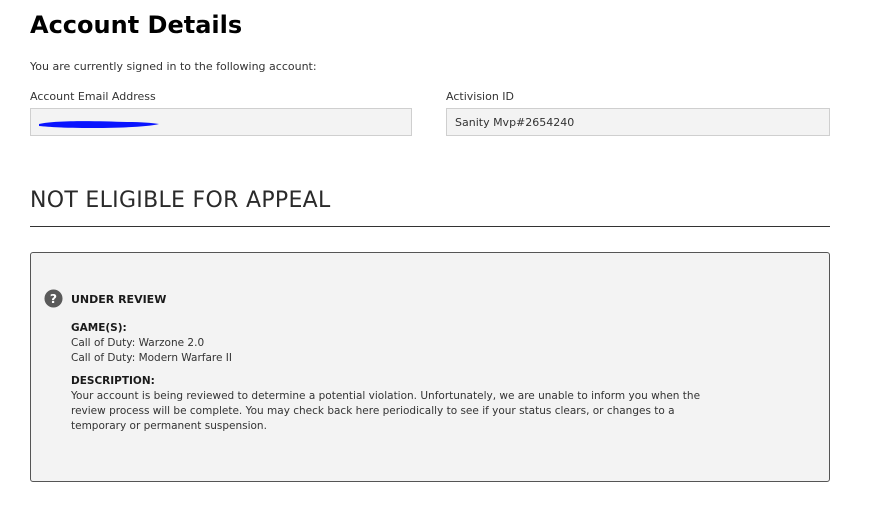 This screenshot has width=879, height=505. Describe the element at coordinates (138, 343) in the screenshot. I see `game-item: Call of Duty: Warzone 2.0` at that location.